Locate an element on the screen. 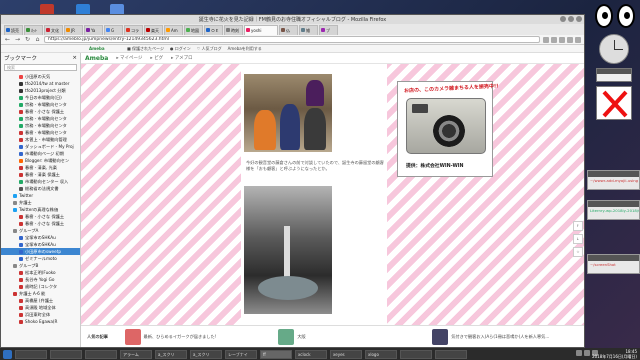  sidebar-close-icon: × is located at coordinates (74, 58).